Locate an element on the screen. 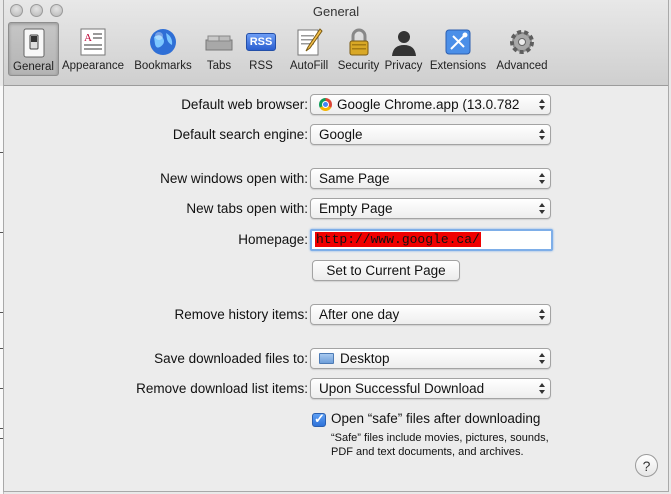 The height and width of the screenshot is (494, 671). set-current-page-button: Set to Current Page is located at coordinates (386, 270).